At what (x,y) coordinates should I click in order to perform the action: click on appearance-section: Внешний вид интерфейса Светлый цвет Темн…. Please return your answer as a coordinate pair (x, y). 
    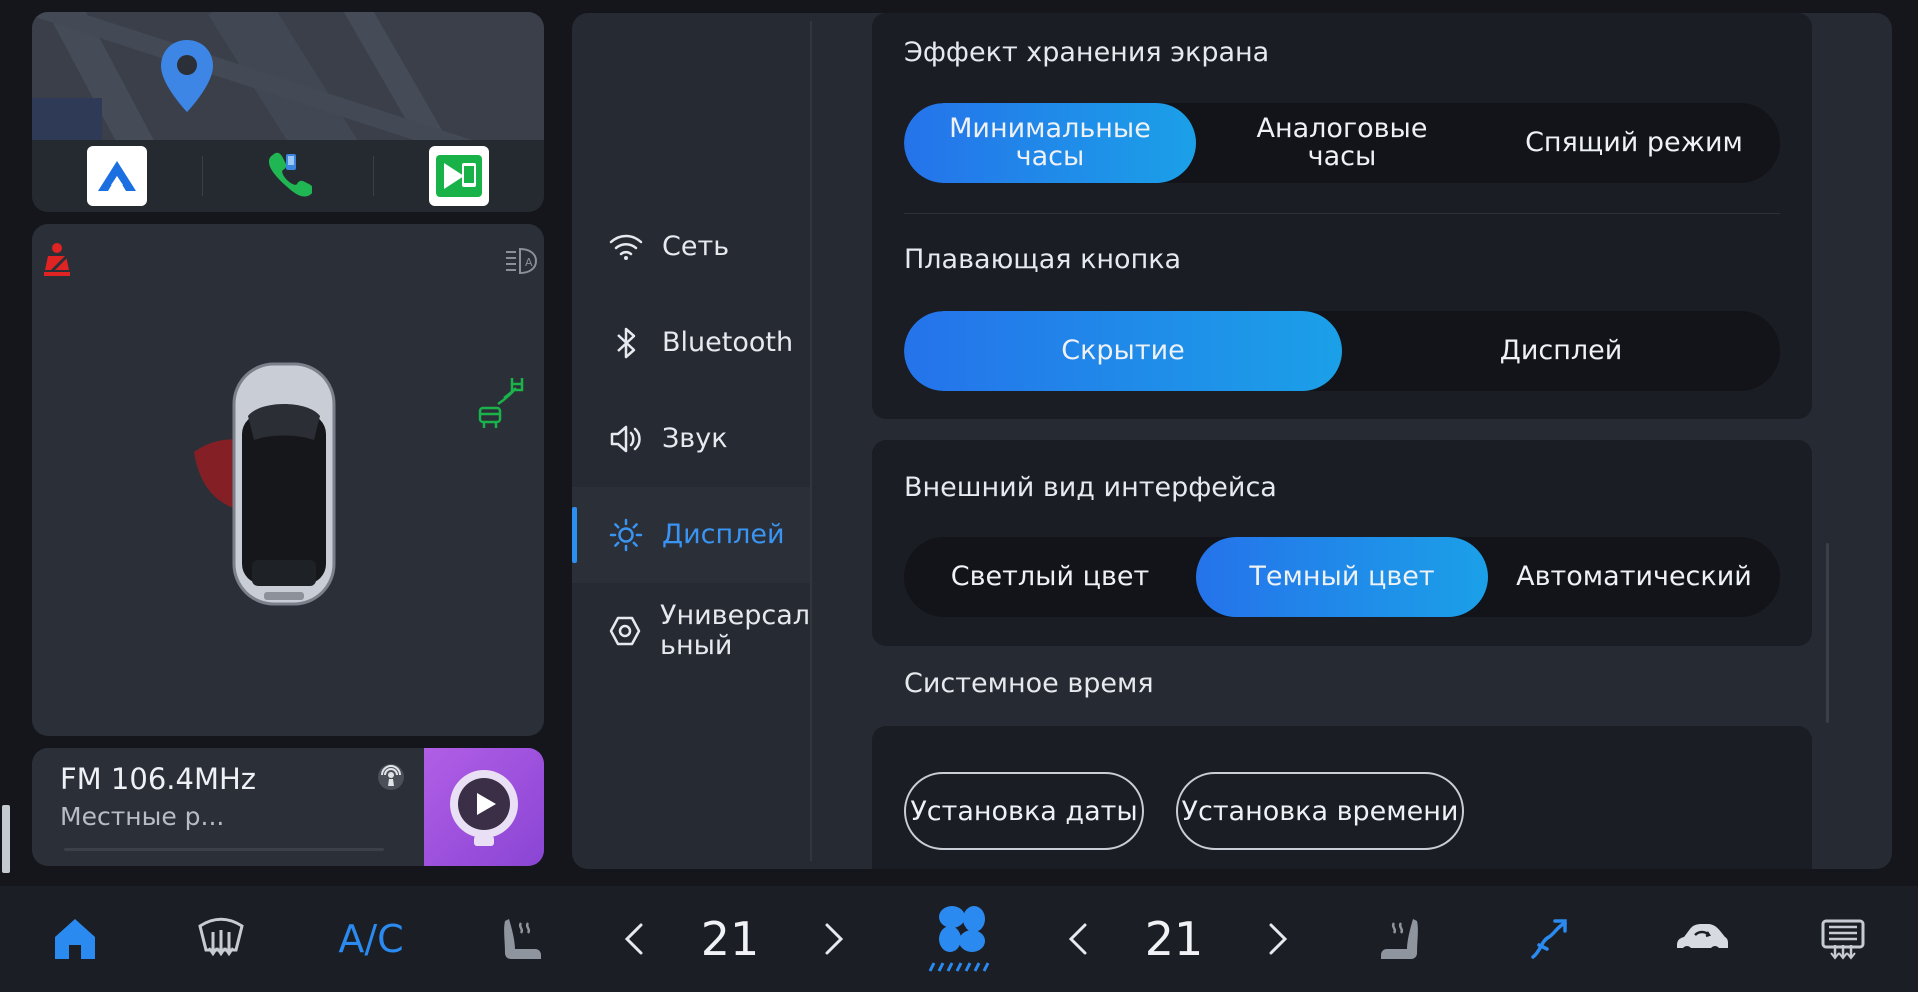
    Looking at the image, I should click on (1342, 543).